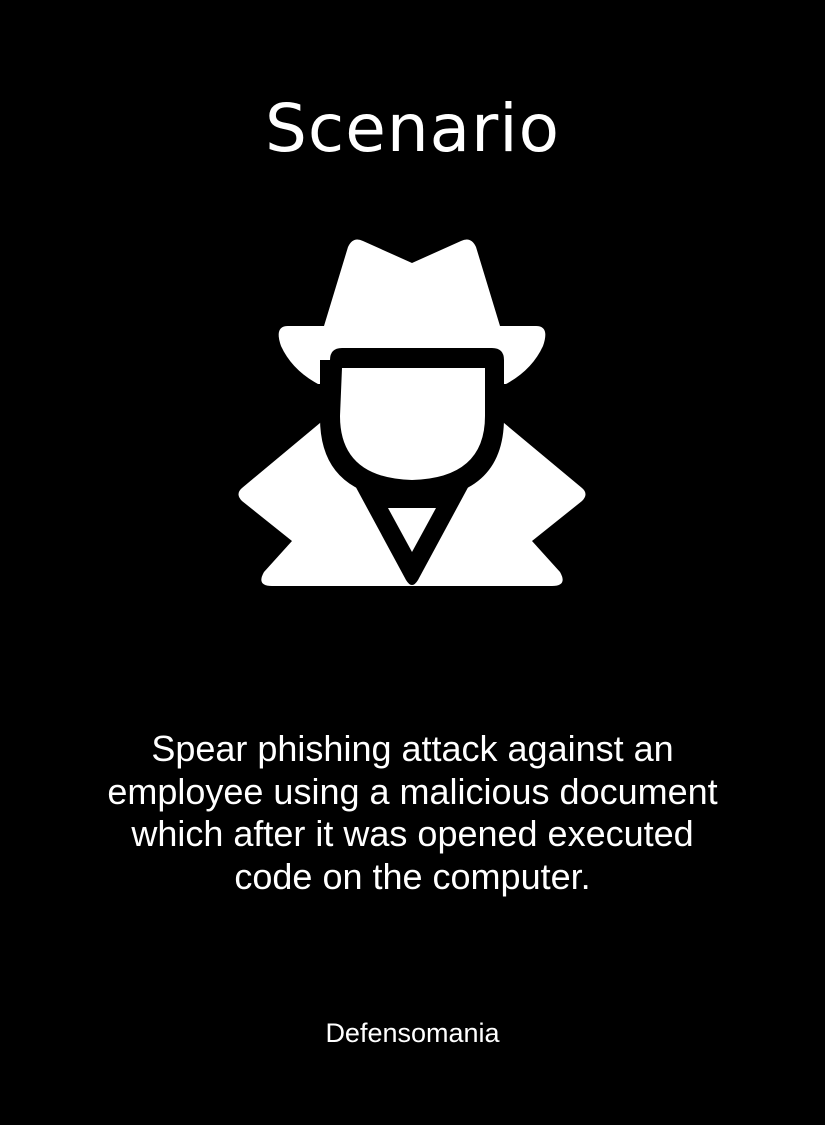 The width and height of the screenshot is (825, 1125). Describe the element at coordinates (412, 1033) in the screenshot. I see `brand-footer: Defensomania` at that location.